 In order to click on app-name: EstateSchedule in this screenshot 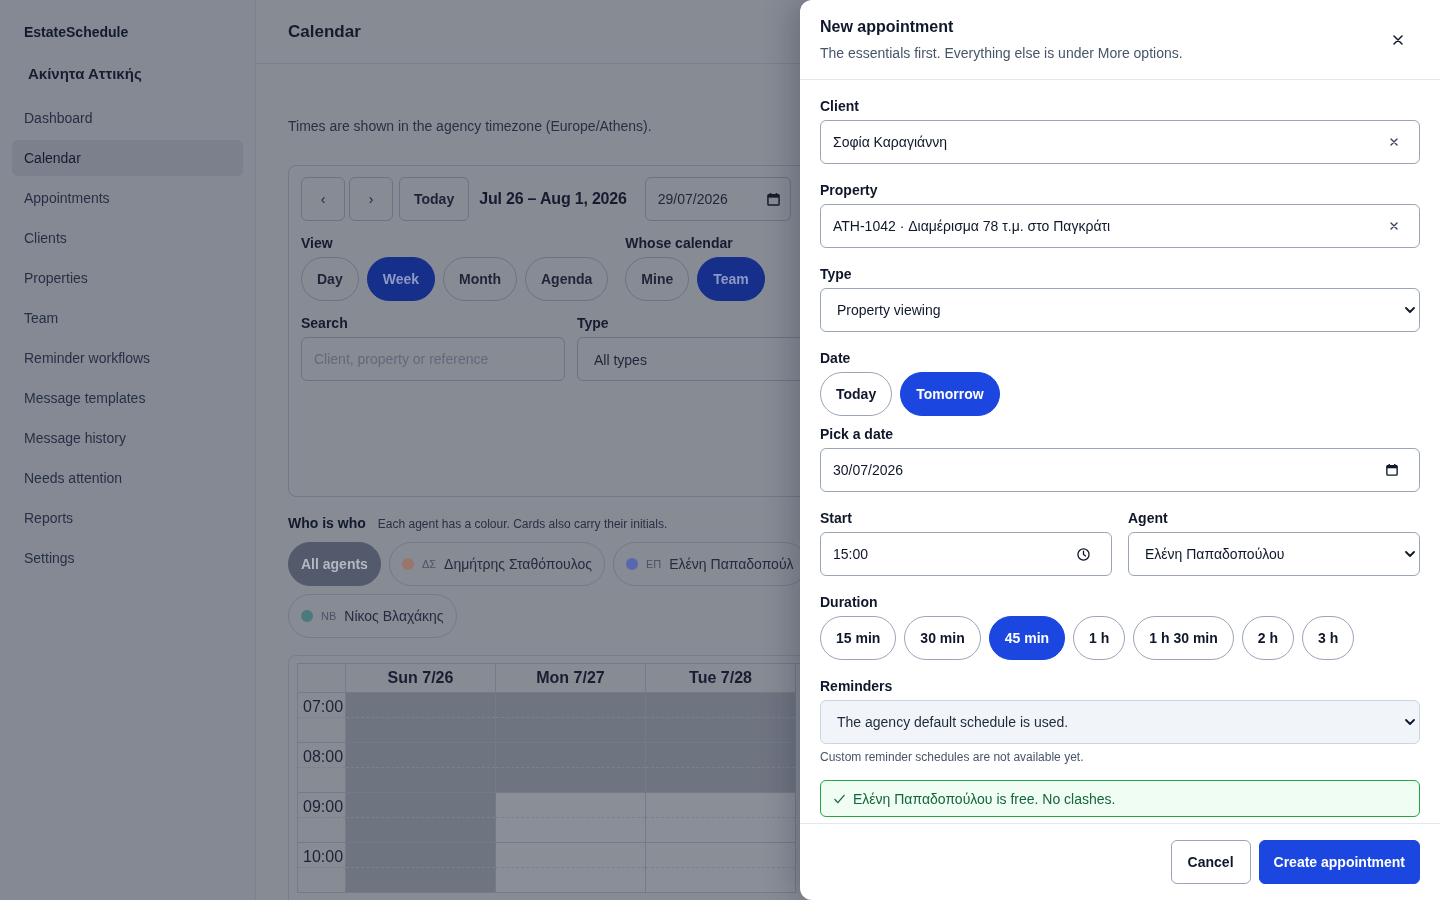, I will do `click(76, 32)`.